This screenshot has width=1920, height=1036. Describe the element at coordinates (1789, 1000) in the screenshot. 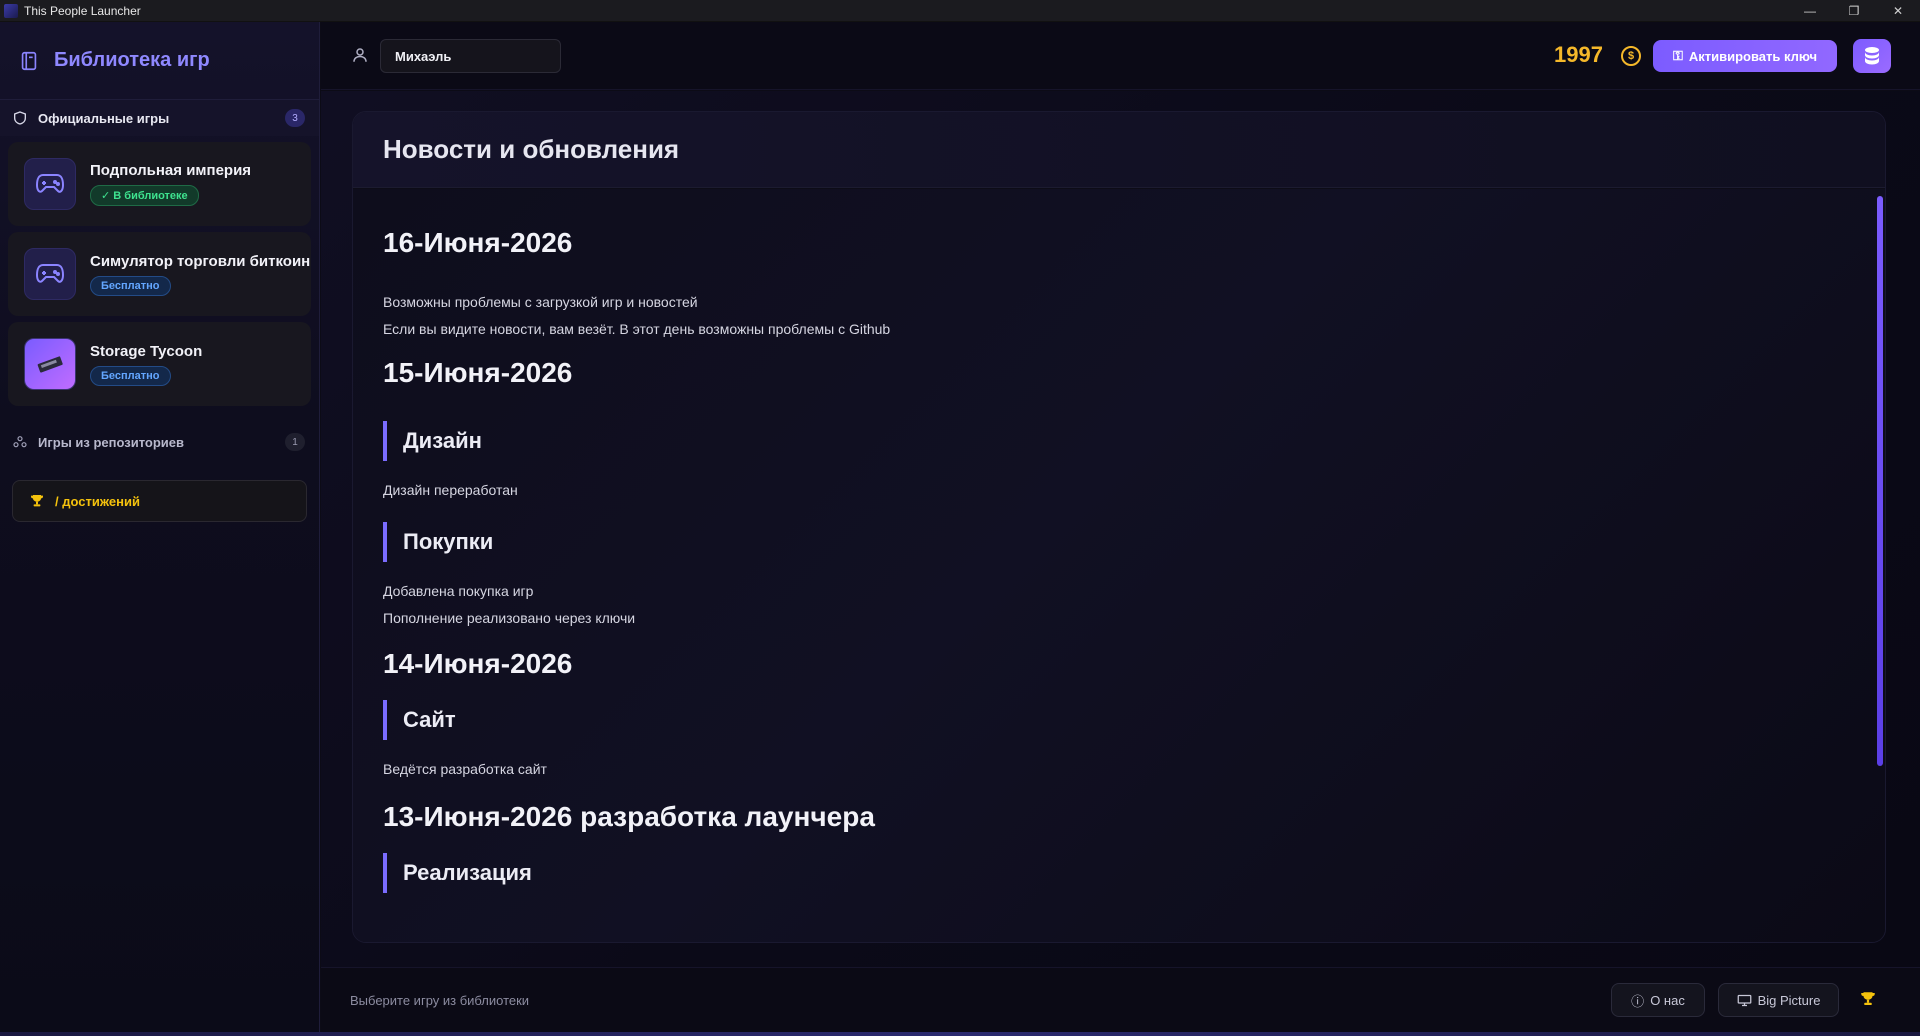

I see `big-picture-label: Big Picture` at that location.